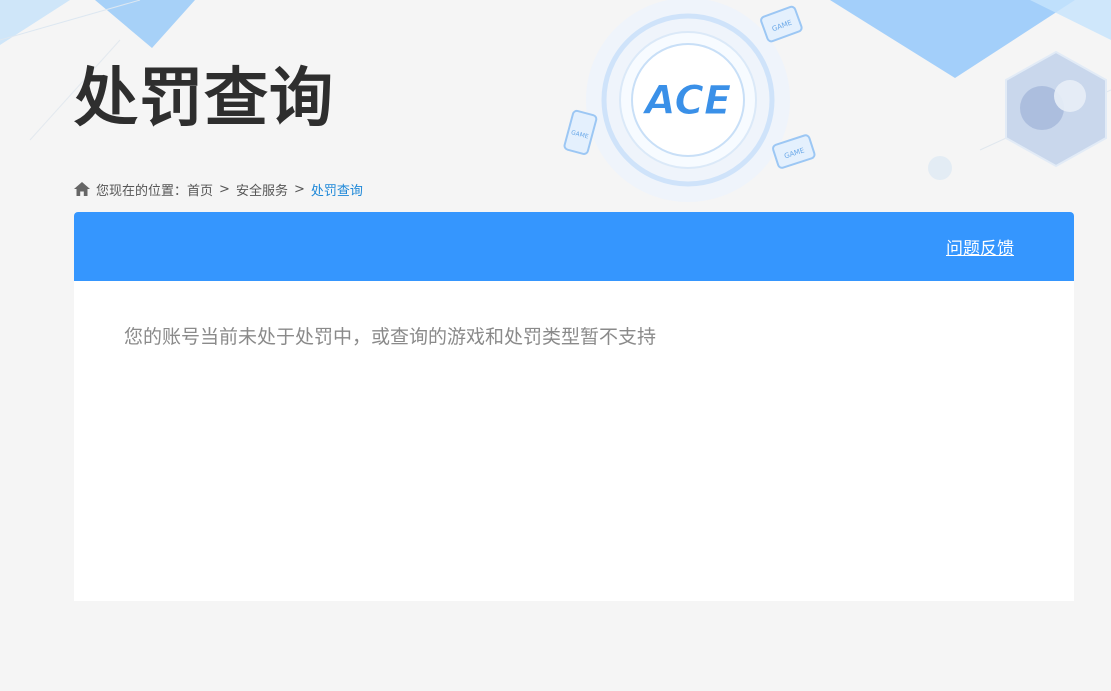 The image size is (1111, 691). Describe the element at coordinates (336, 191) in the screenshot. I see `breadcrumb-current: 处罚查询` at that location.